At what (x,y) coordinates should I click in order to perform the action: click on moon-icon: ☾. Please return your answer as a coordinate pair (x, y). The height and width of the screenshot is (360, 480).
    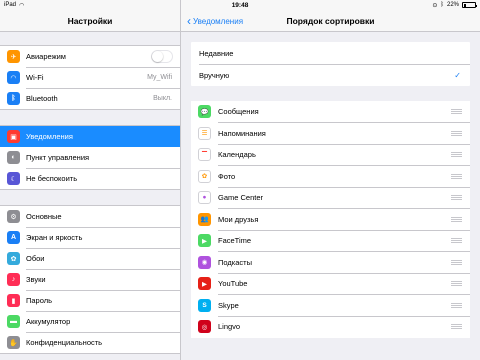
    Looking at the image, I should click on (13, 178).